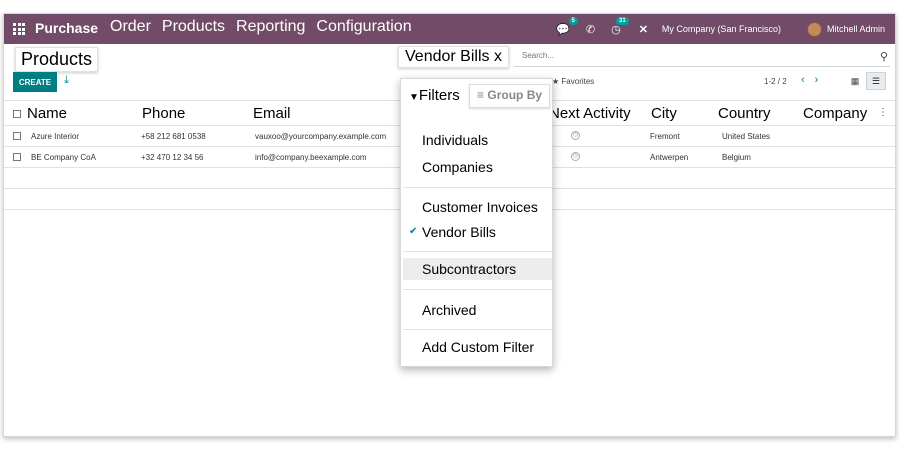  Describe the element at coordinates (414, 97) in the screenshot. I see `funnel-icon: ▼` at that location.